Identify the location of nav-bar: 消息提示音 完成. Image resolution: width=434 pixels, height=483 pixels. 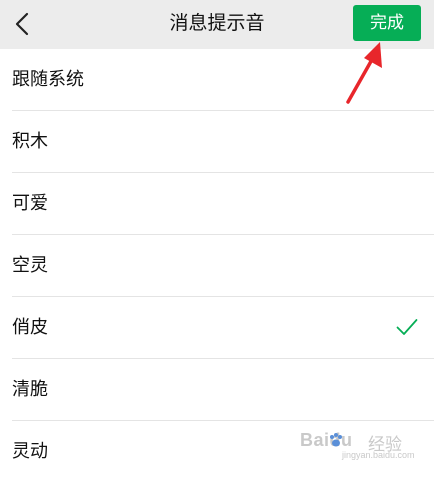
(217, 24).